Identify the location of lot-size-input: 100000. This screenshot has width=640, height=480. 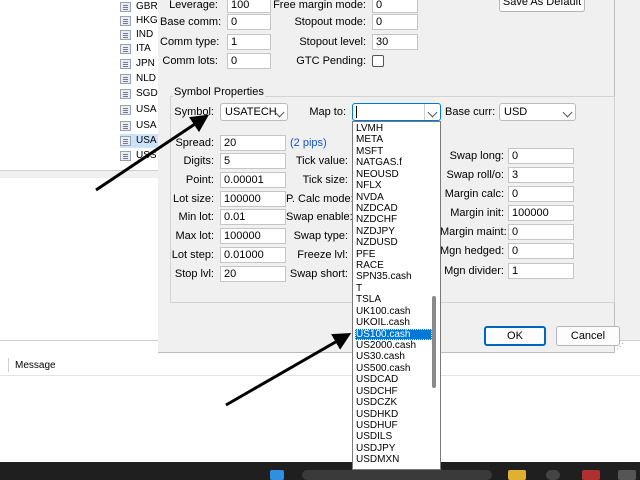
(253, 199).